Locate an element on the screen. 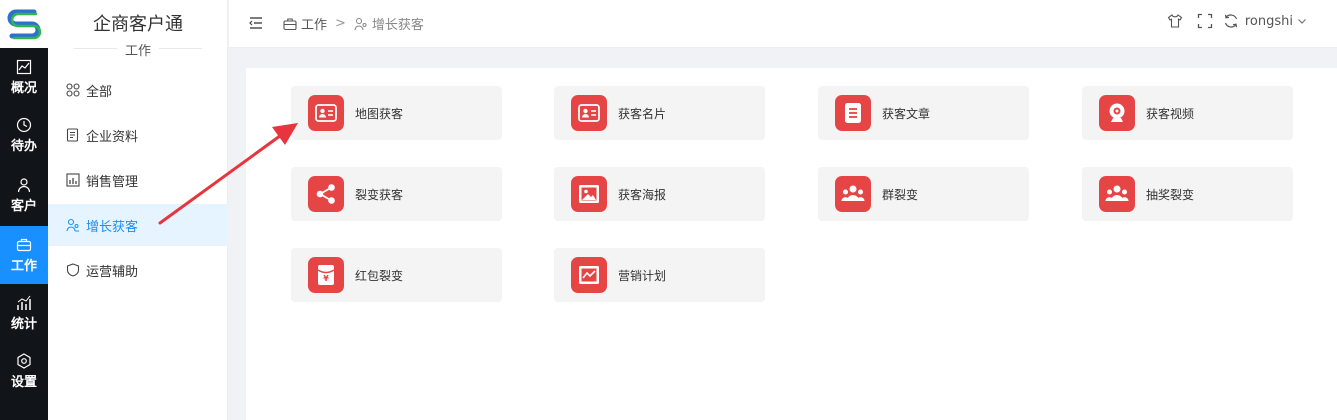 This screenshot has height=420, width=1337. secondary-sidebar: 企商客户通 工作 全部 企业资料 销售管理 增长获客 运营辅助 is located at coordinates (138, 210).